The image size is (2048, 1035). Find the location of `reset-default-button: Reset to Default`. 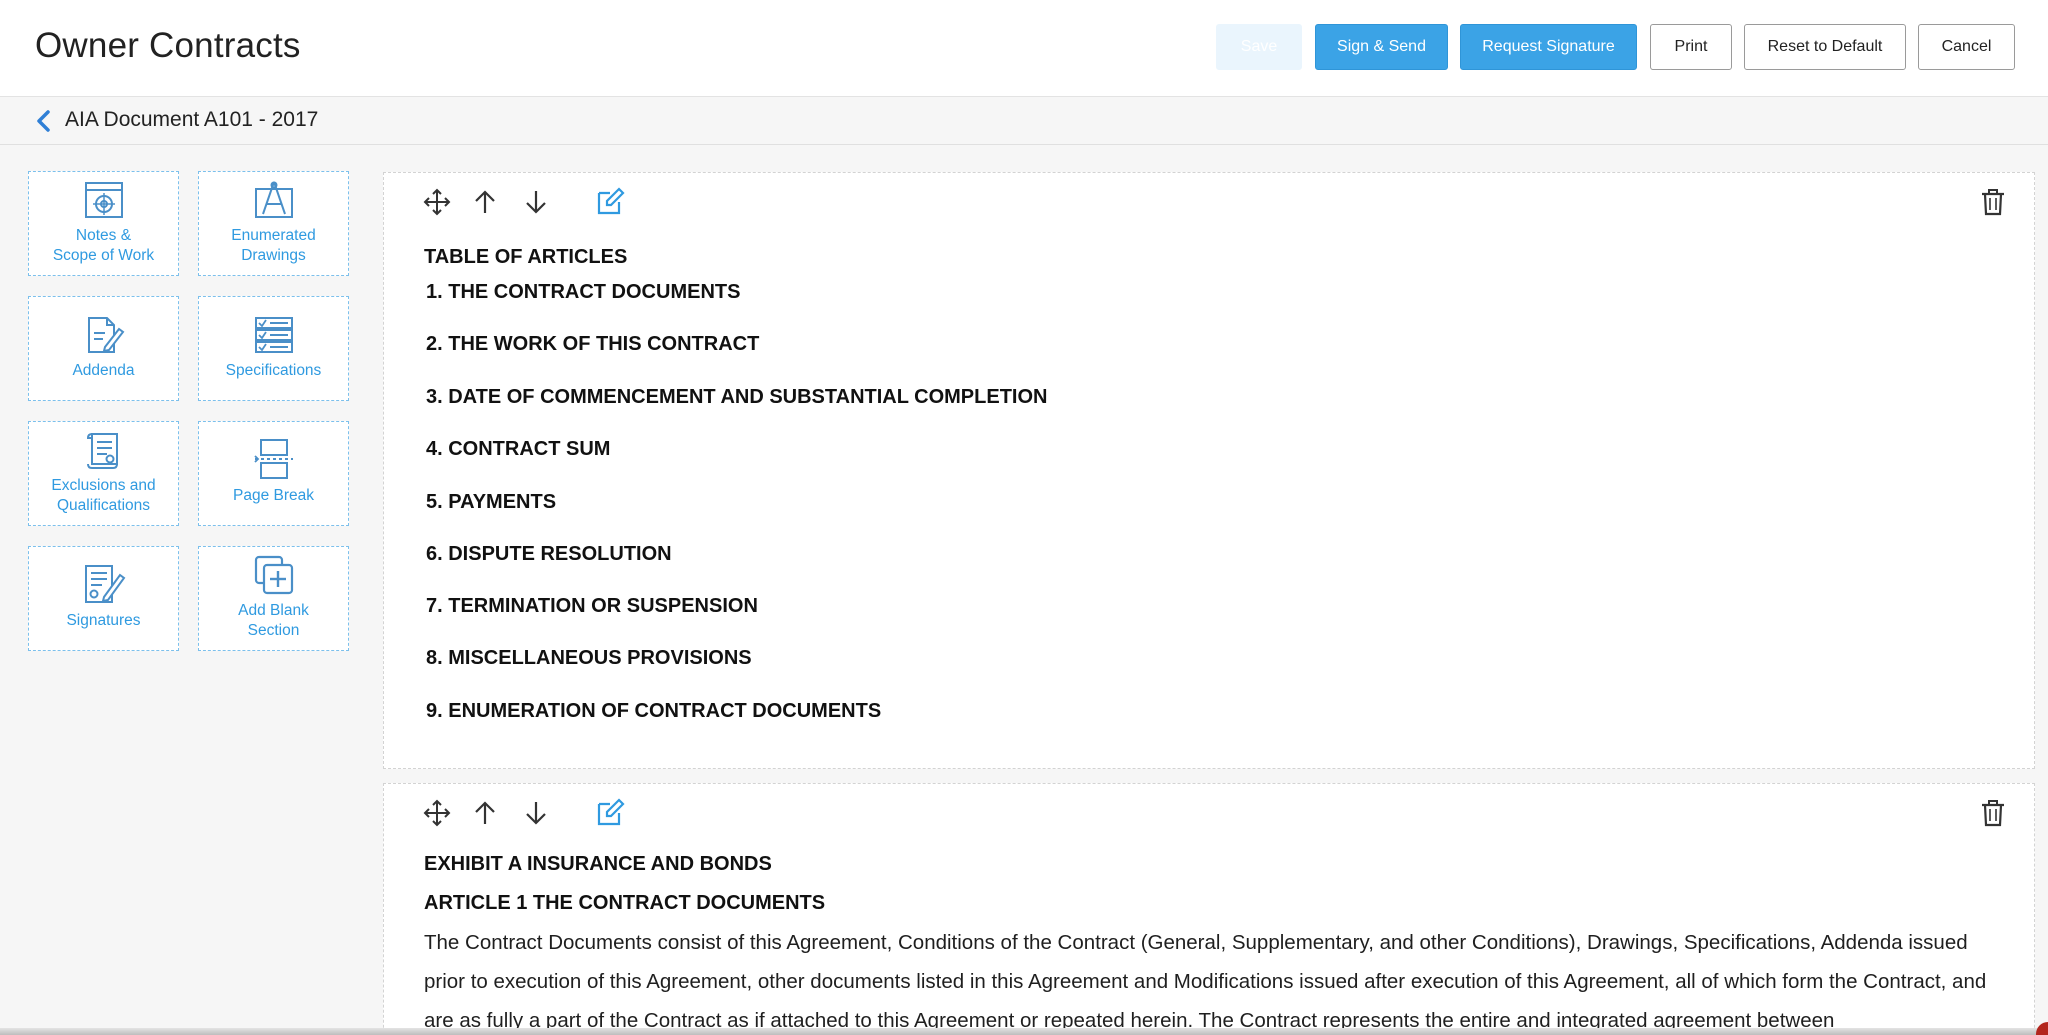

reset-default-button: Reset to Default is located at coordinates (1825, 47).